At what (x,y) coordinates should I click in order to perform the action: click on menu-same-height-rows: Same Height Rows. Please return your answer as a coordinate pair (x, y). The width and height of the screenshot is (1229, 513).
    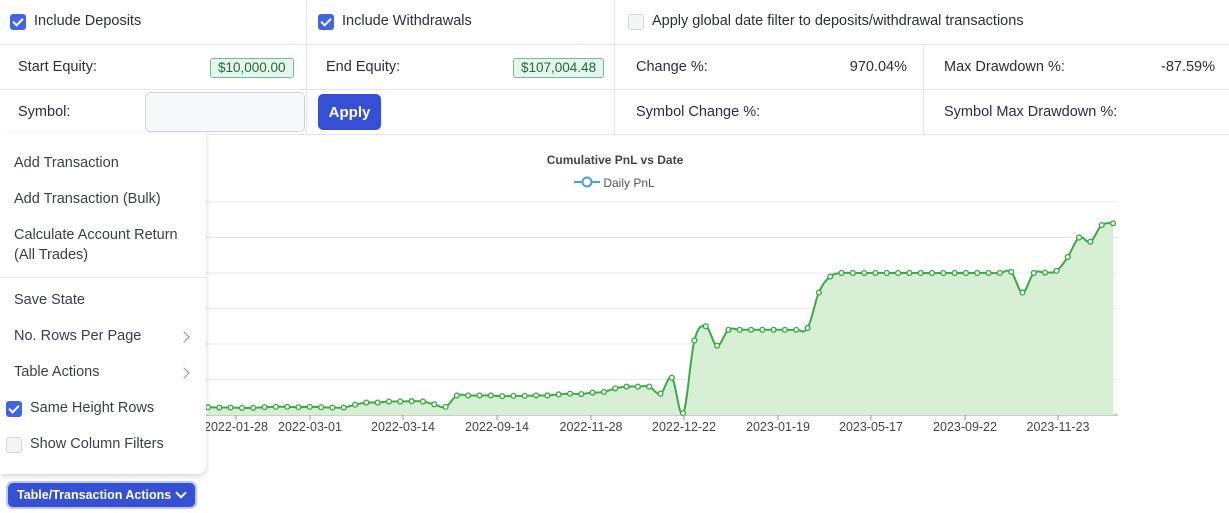
    Looking at the image, I should click on (92, 408).